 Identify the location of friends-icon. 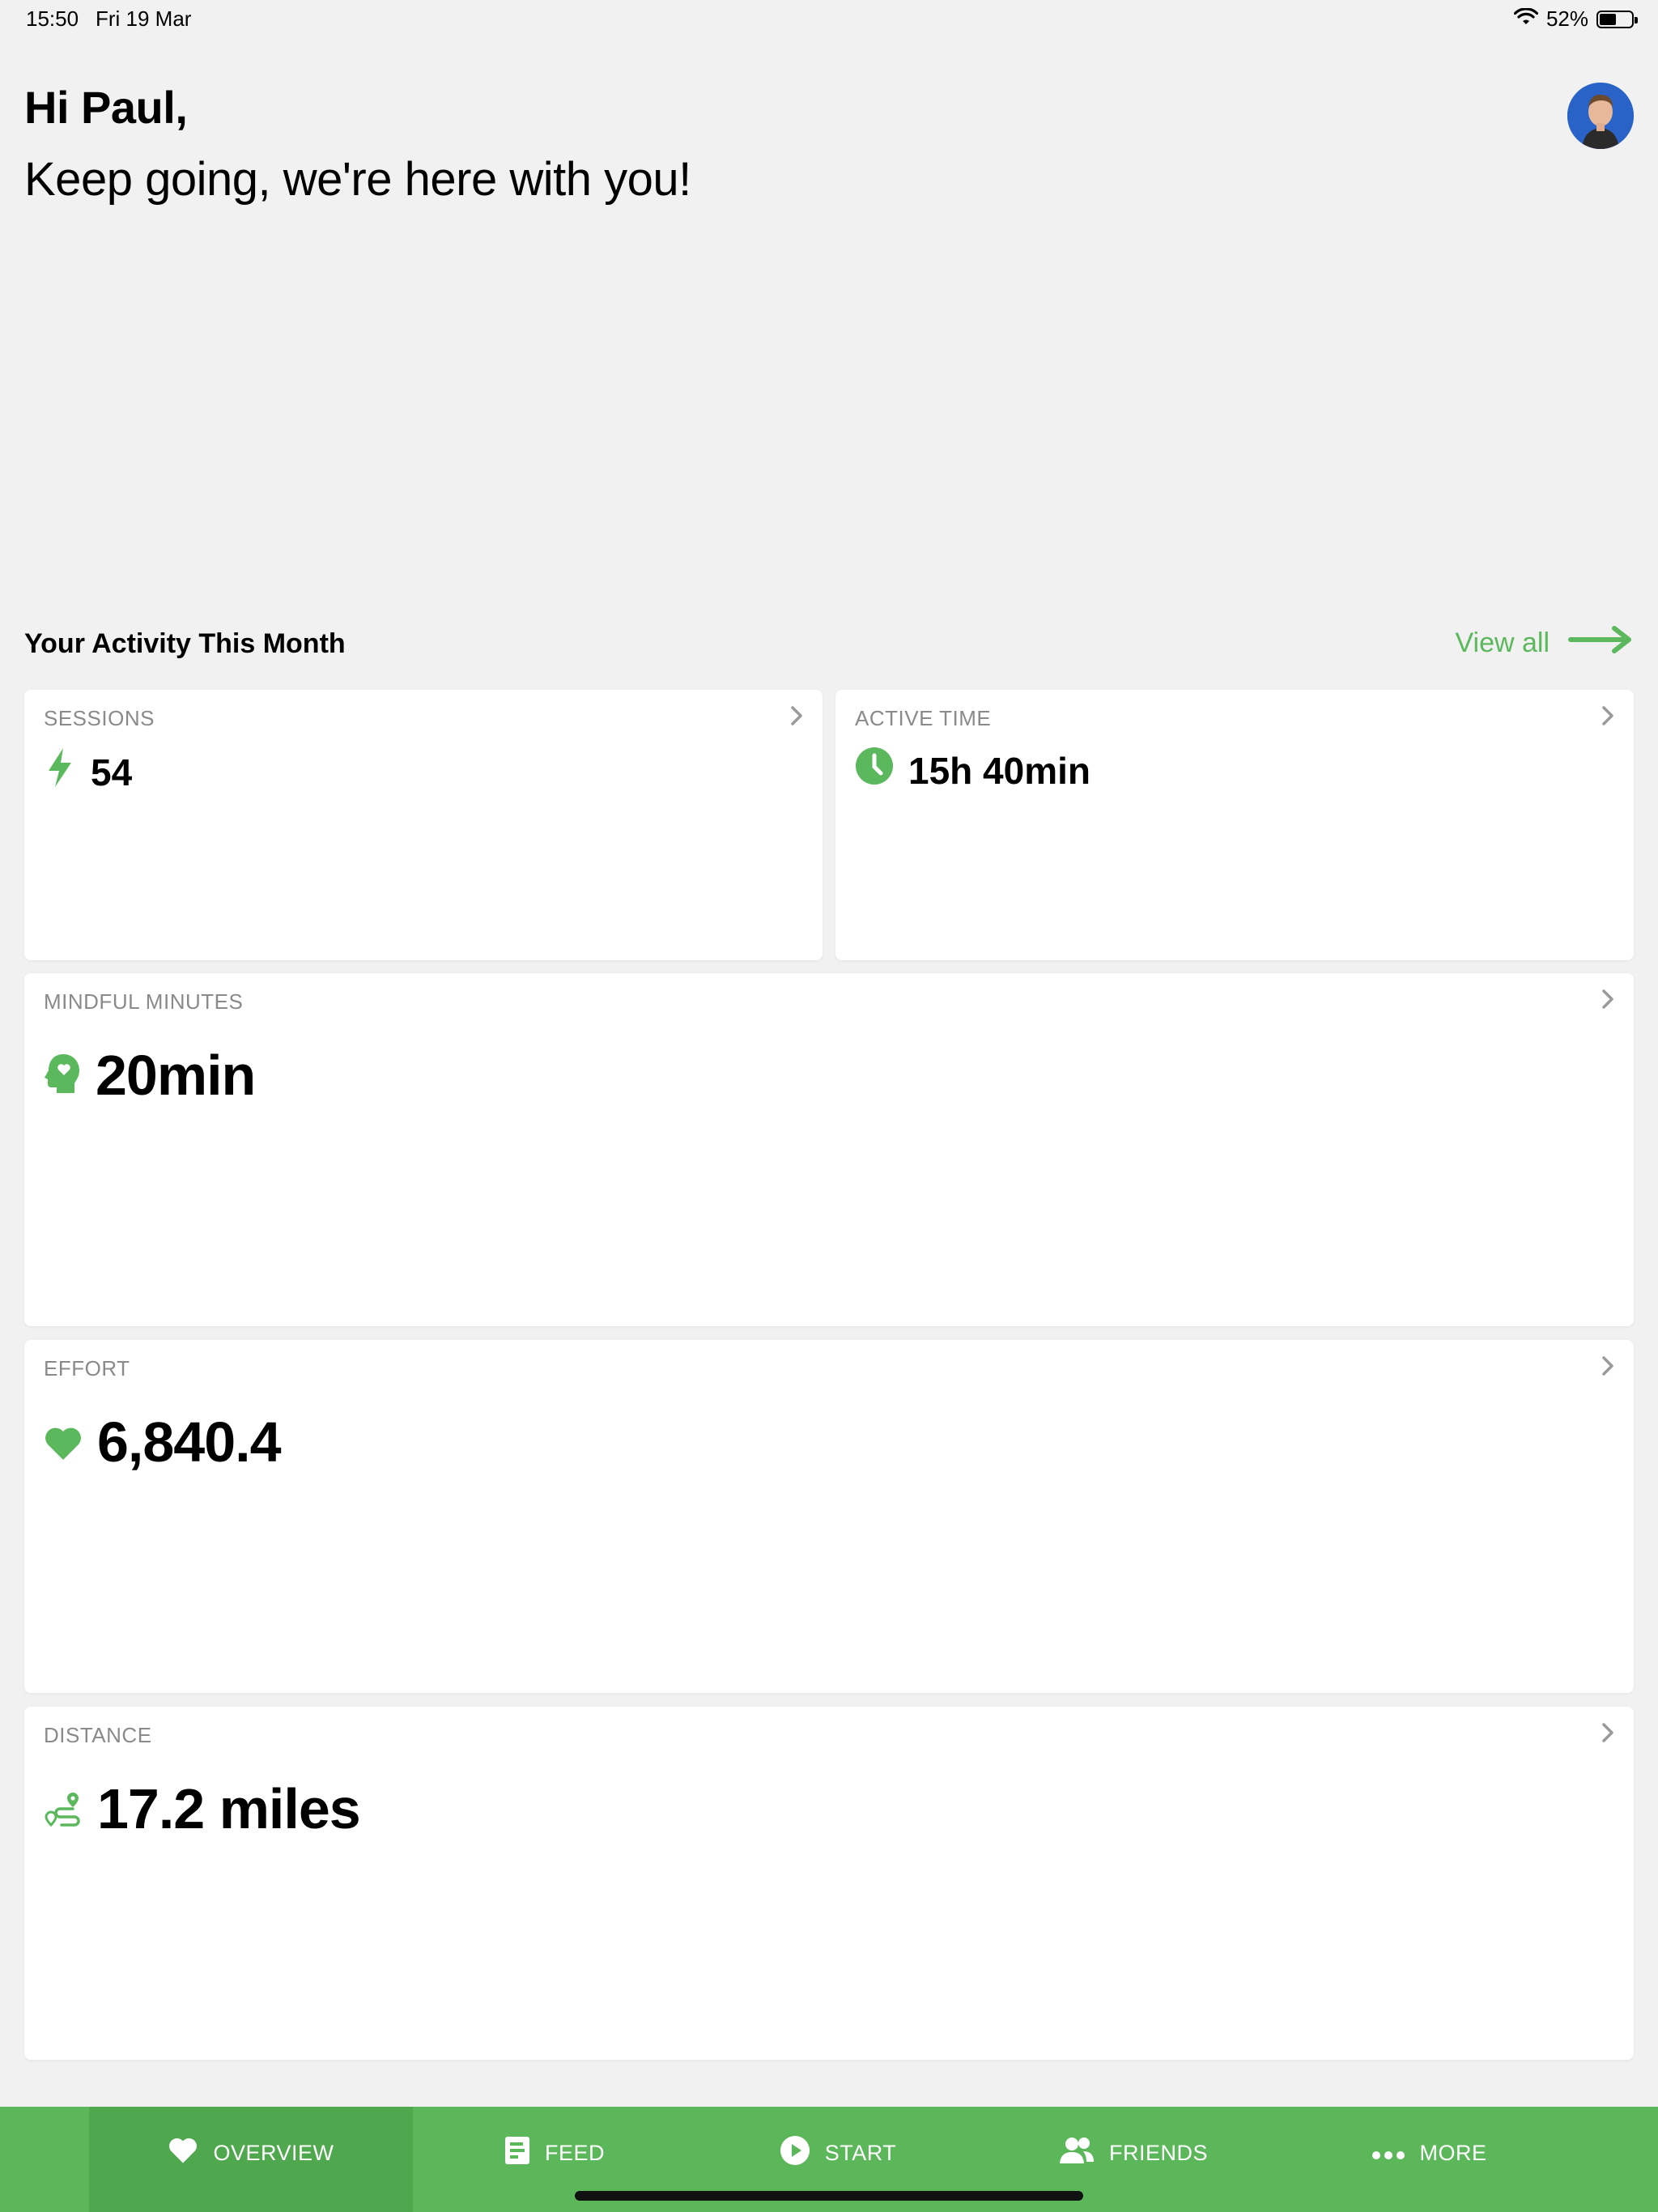
(1077, 2153).